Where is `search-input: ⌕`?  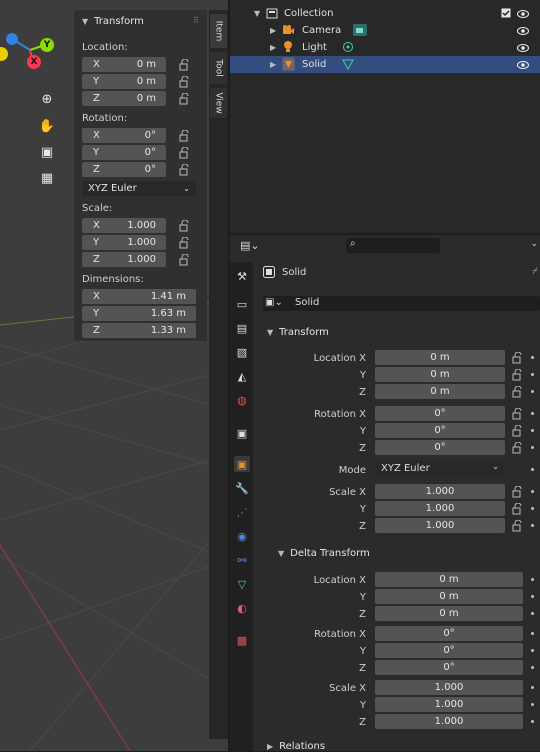 search-input: ⌕ is located at coordinates (393, 245).